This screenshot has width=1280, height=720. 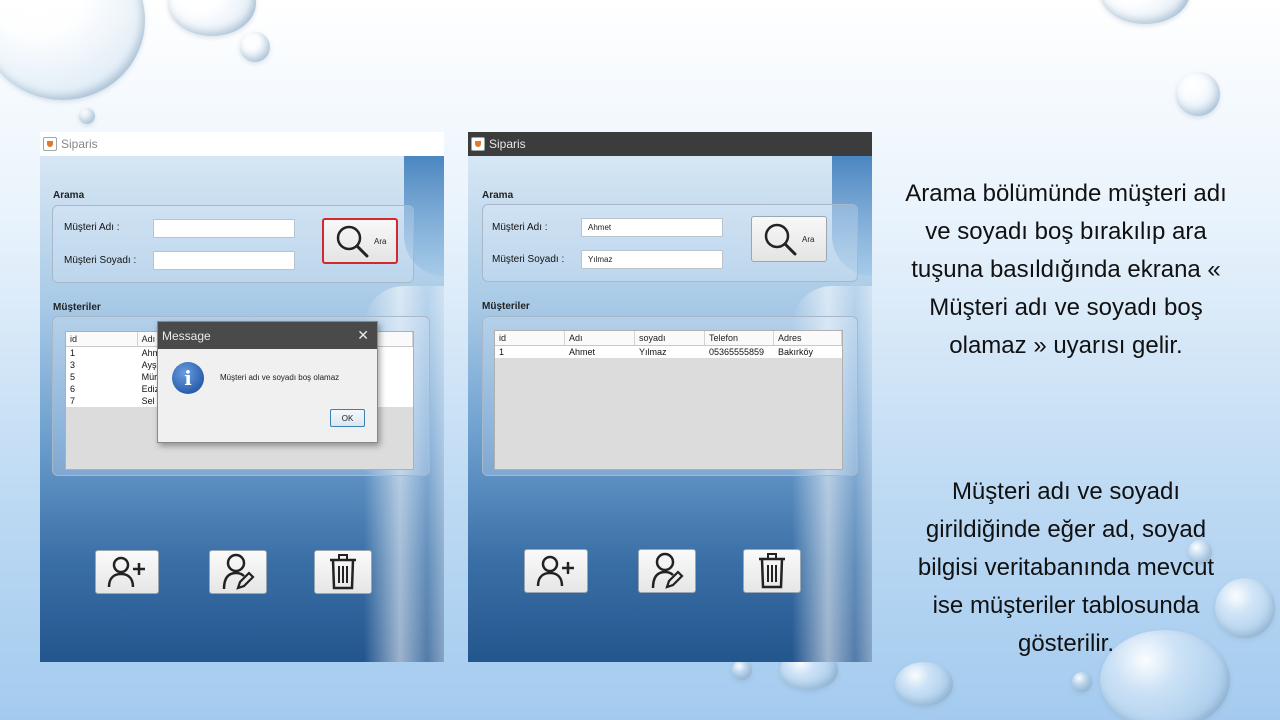 I want to click on ok-button: OK, so click(x=347, y=418).